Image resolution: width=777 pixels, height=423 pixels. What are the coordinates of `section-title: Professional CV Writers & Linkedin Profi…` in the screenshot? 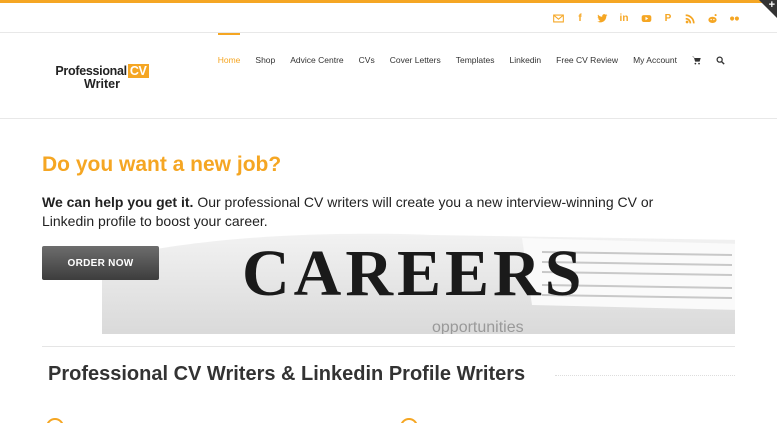 It's located at (287, 374).